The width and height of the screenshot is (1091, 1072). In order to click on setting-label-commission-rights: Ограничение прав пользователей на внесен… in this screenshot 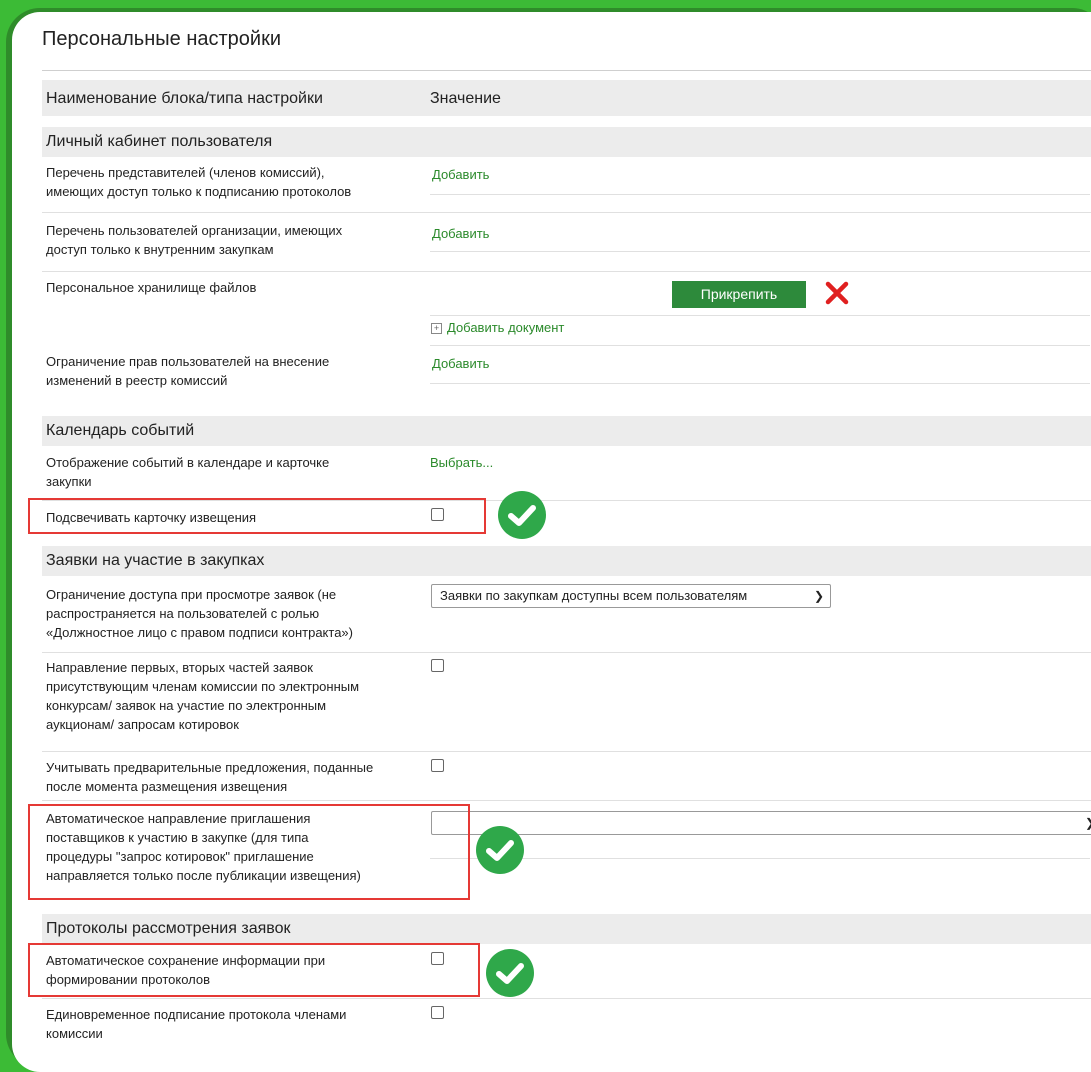, I will do `click(188, 371)`.